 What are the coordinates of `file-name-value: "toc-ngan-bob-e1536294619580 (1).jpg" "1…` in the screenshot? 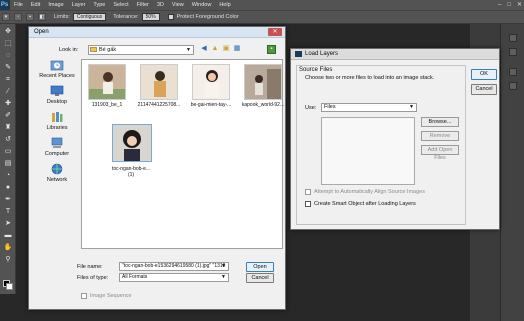 It's located at (174, 266).